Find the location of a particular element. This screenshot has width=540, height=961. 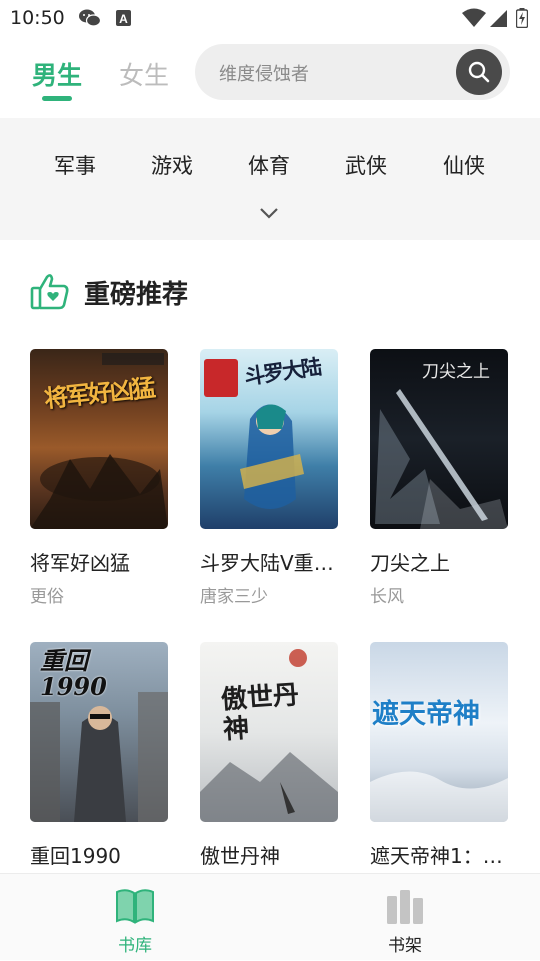

search-icon is located at coordinates (479, 72).